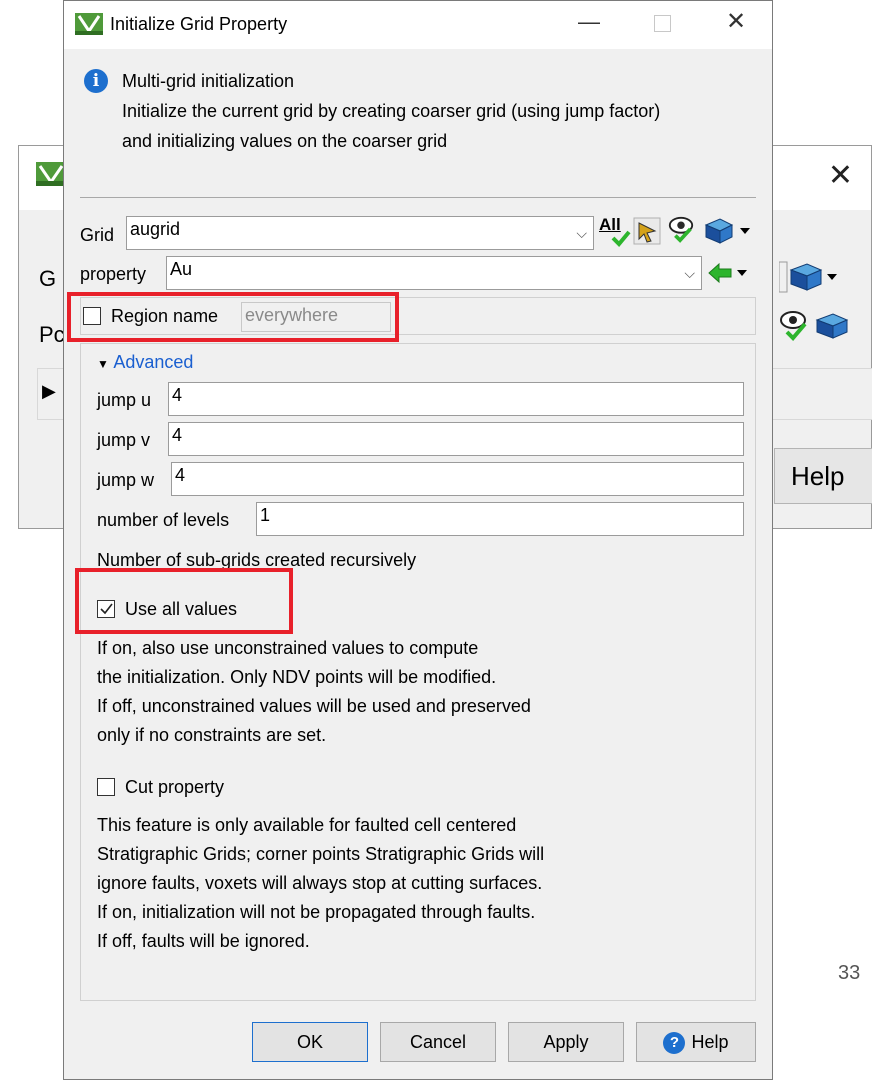 This screenshot has width=872, height=1080. Describe the element at coordinates (418, 25) in the screenshot. I see `dialog-titlebar: Initialize Grid Property — ✕` at that location.